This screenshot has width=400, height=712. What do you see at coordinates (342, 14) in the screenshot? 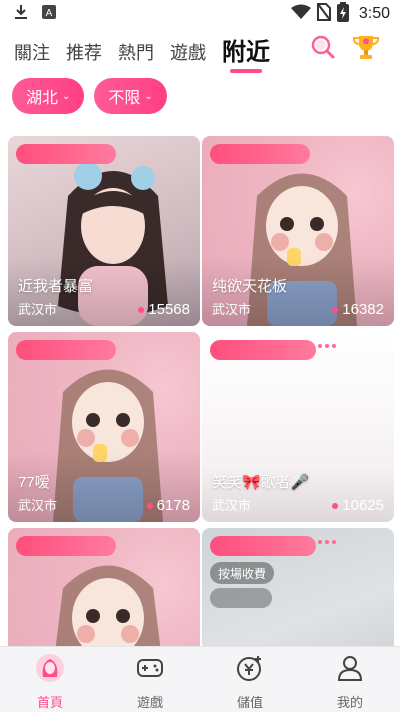
I see `battery-charging-icon` at bounding box center [342, 14].